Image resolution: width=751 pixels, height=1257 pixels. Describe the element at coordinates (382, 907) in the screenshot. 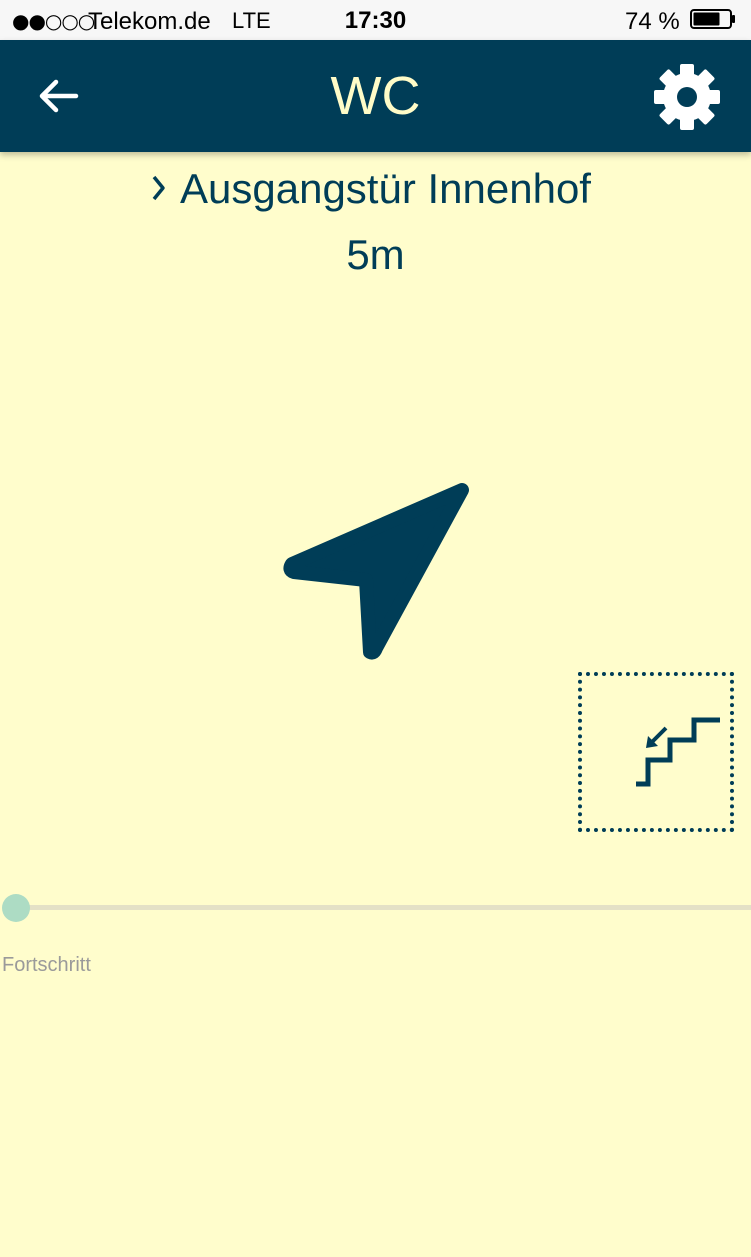

I see `progress-track` at that location.